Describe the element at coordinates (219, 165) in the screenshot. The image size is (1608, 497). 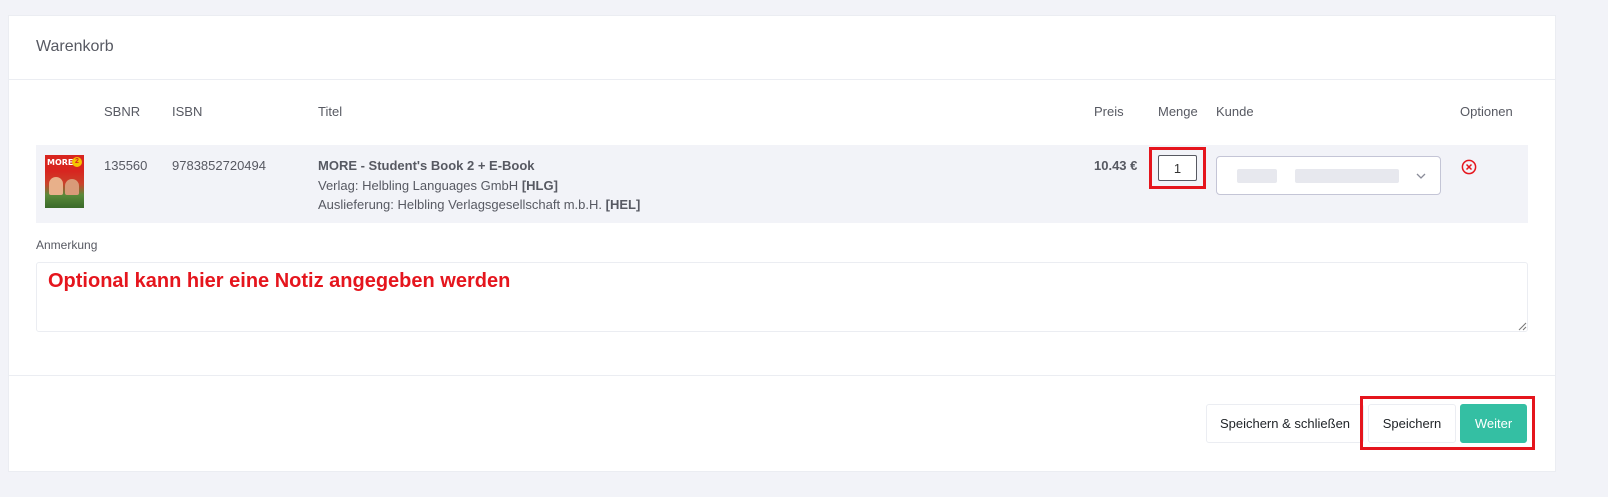
I see `row-isbn: 9783852720494` at that location.